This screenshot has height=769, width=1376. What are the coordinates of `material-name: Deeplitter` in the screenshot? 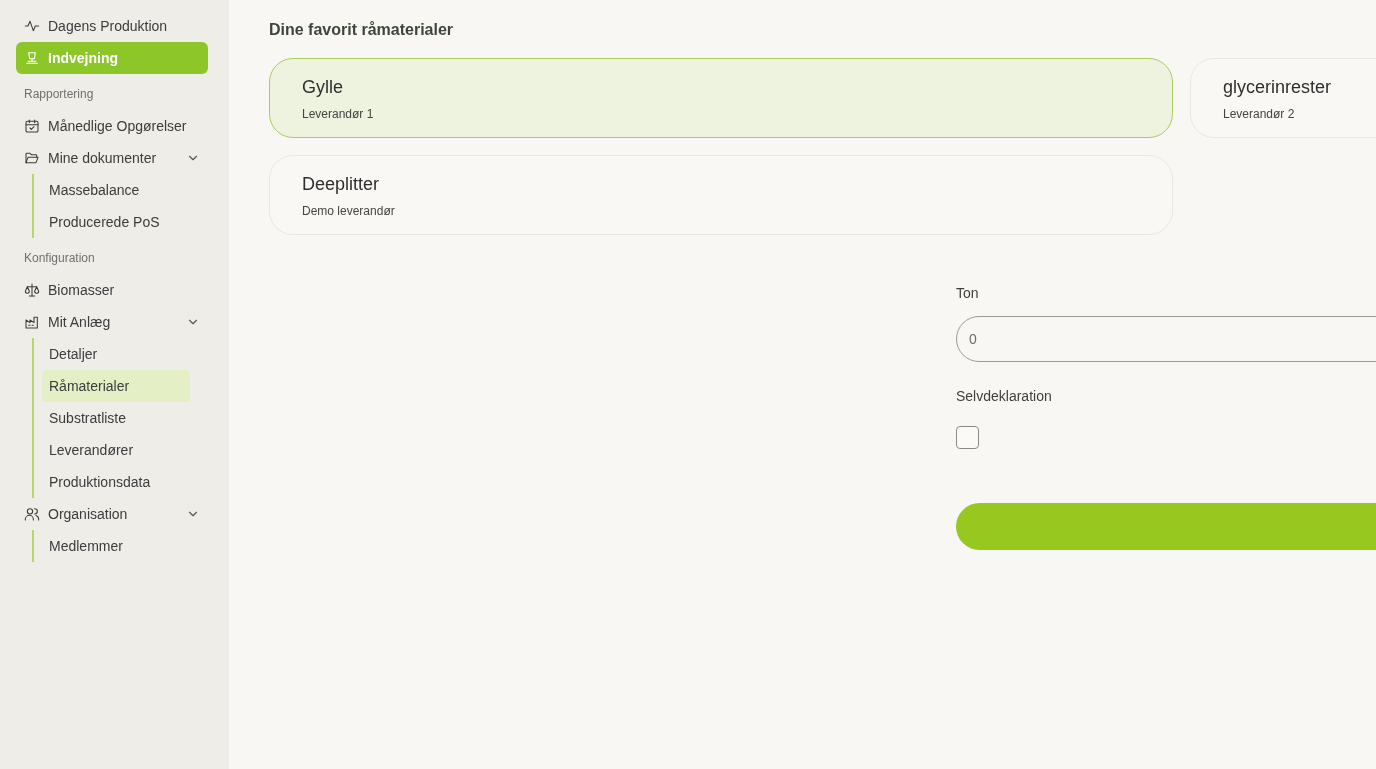 It's located at (341, 184).